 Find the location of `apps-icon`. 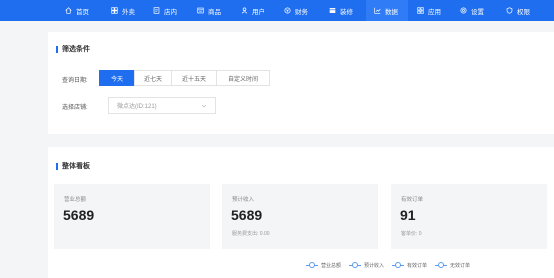

apps-icon is located at coordinates (420, 10).